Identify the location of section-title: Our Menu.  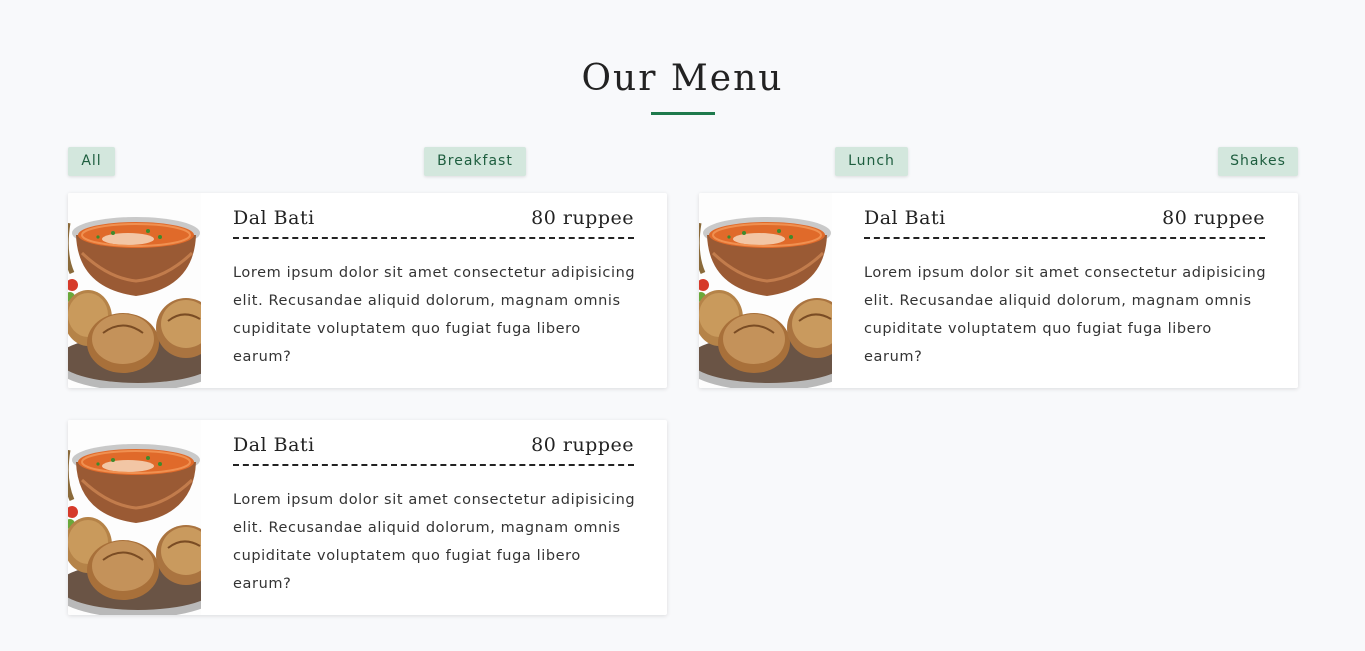
(682, 78).